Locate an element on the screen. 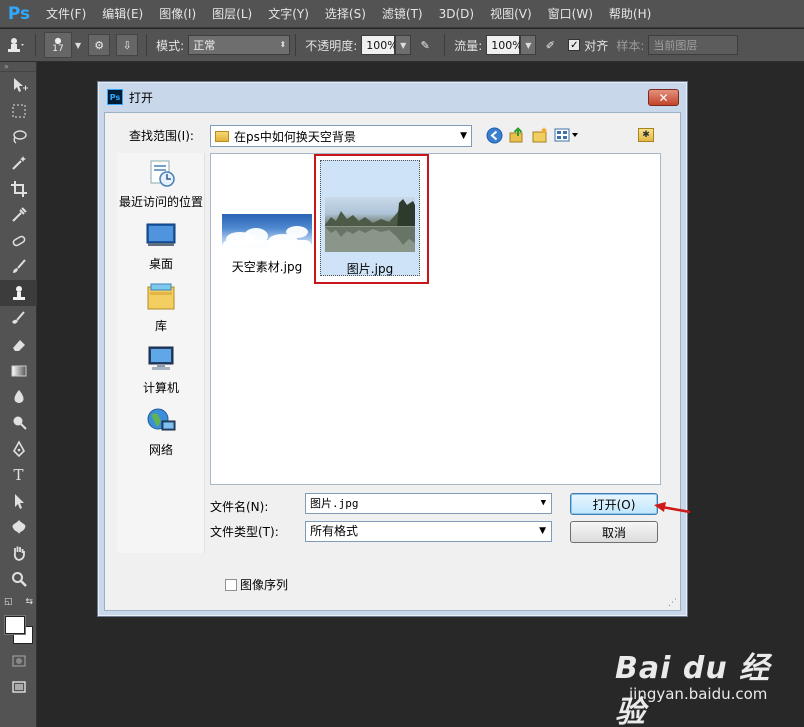 This screenshot has height=727, width=804. eraser-tool-icon is located at coordinates (18, 345).